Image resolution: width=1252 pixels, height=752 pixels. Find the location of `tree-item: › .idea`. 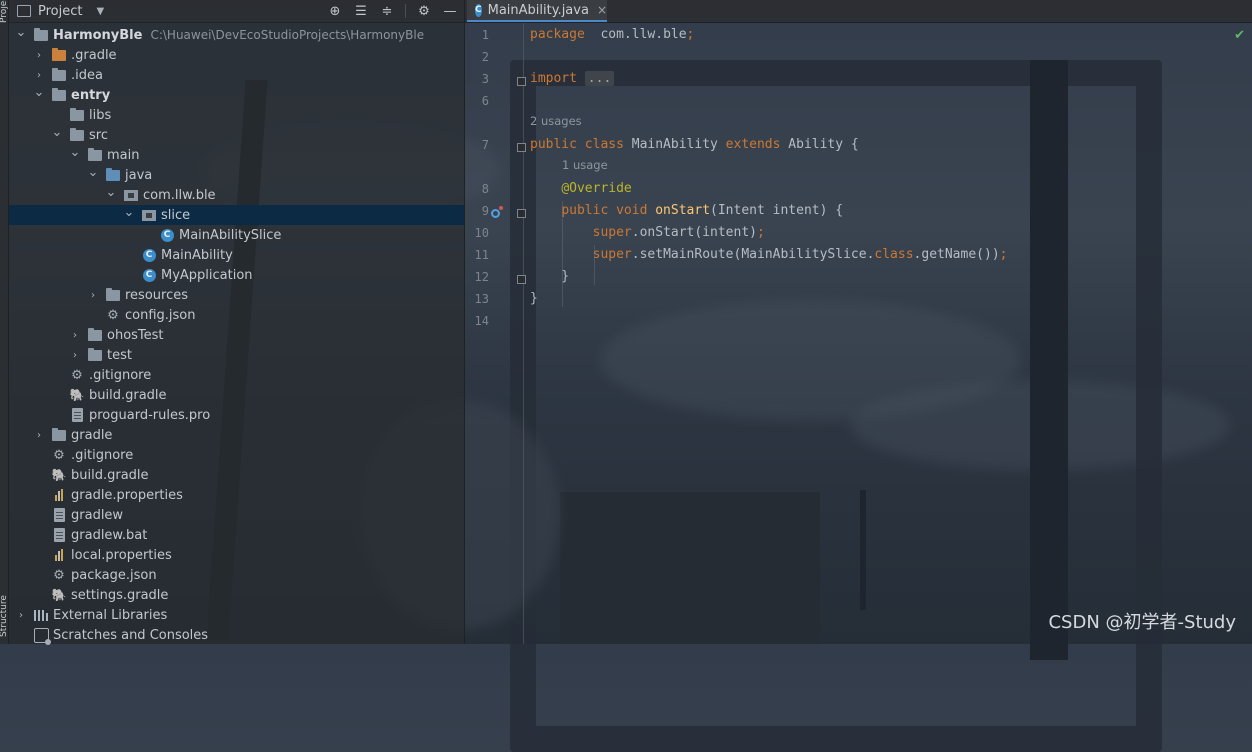

tree-item: › .idea is located at coordinates (236, 75).